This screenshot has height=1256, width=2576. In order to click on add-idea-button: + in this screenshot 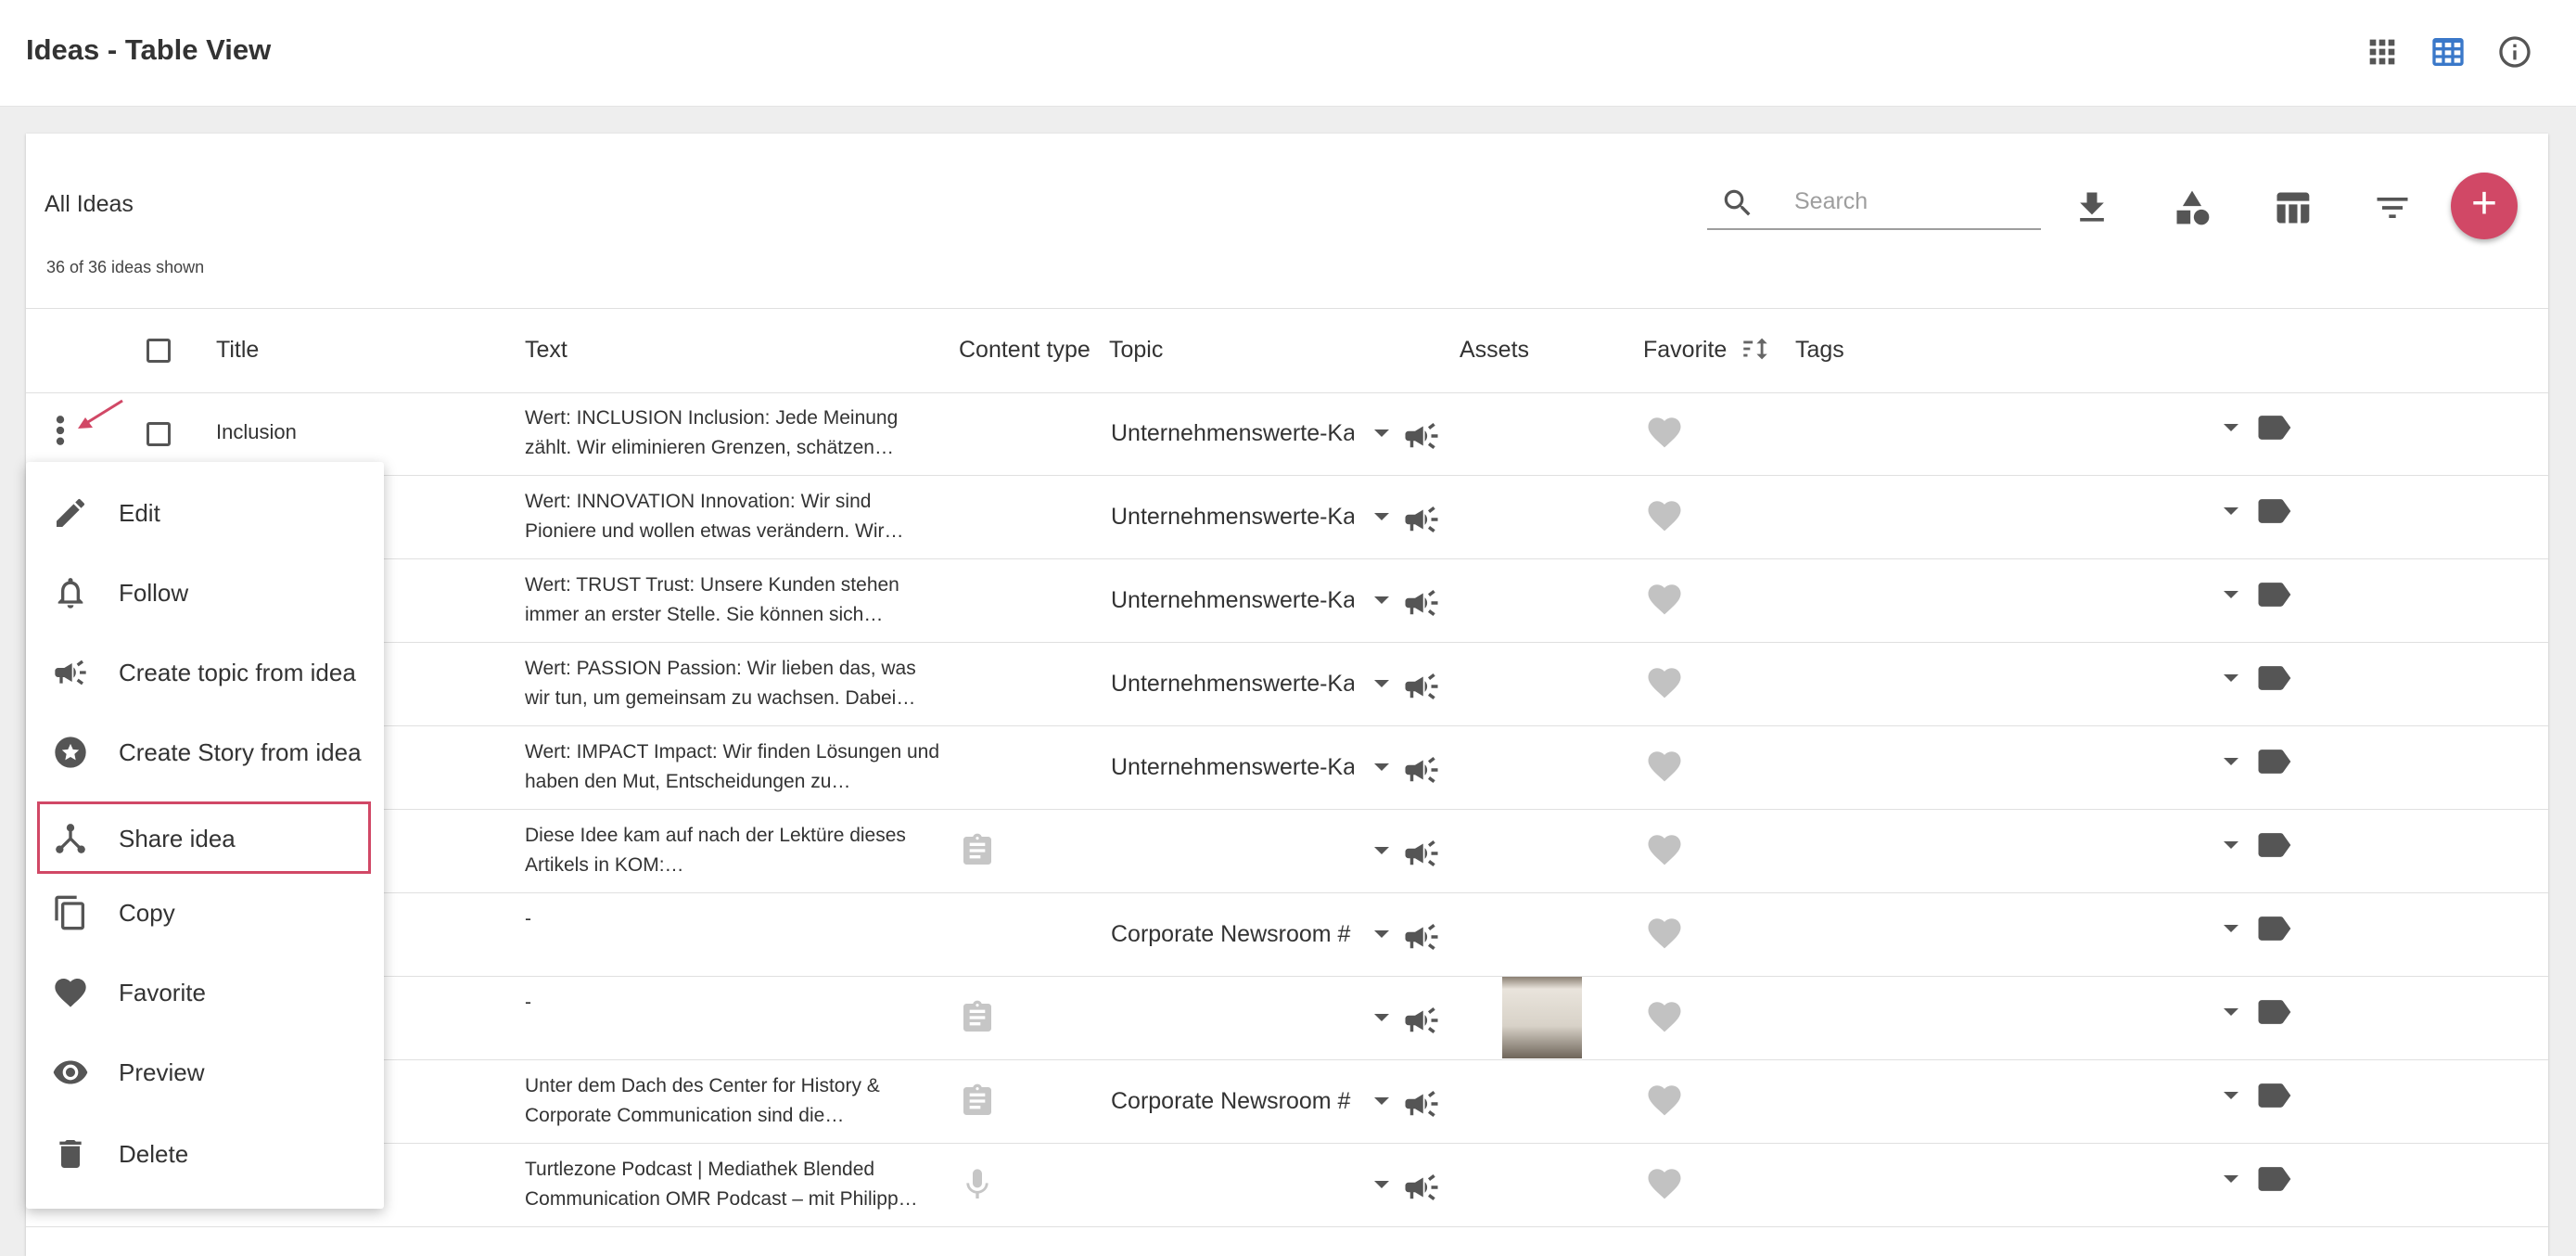, I will do `click(2485, 206)`.